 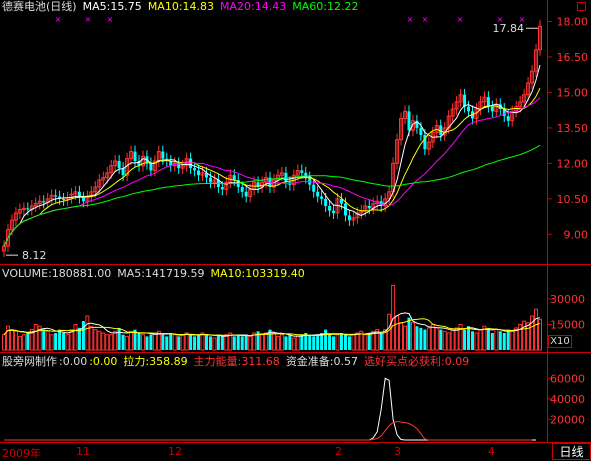 What do you see at coordinates (576, 234) in the screenshot?
I see `y-tick-label: 9.00` at bounding box center [576, 234].